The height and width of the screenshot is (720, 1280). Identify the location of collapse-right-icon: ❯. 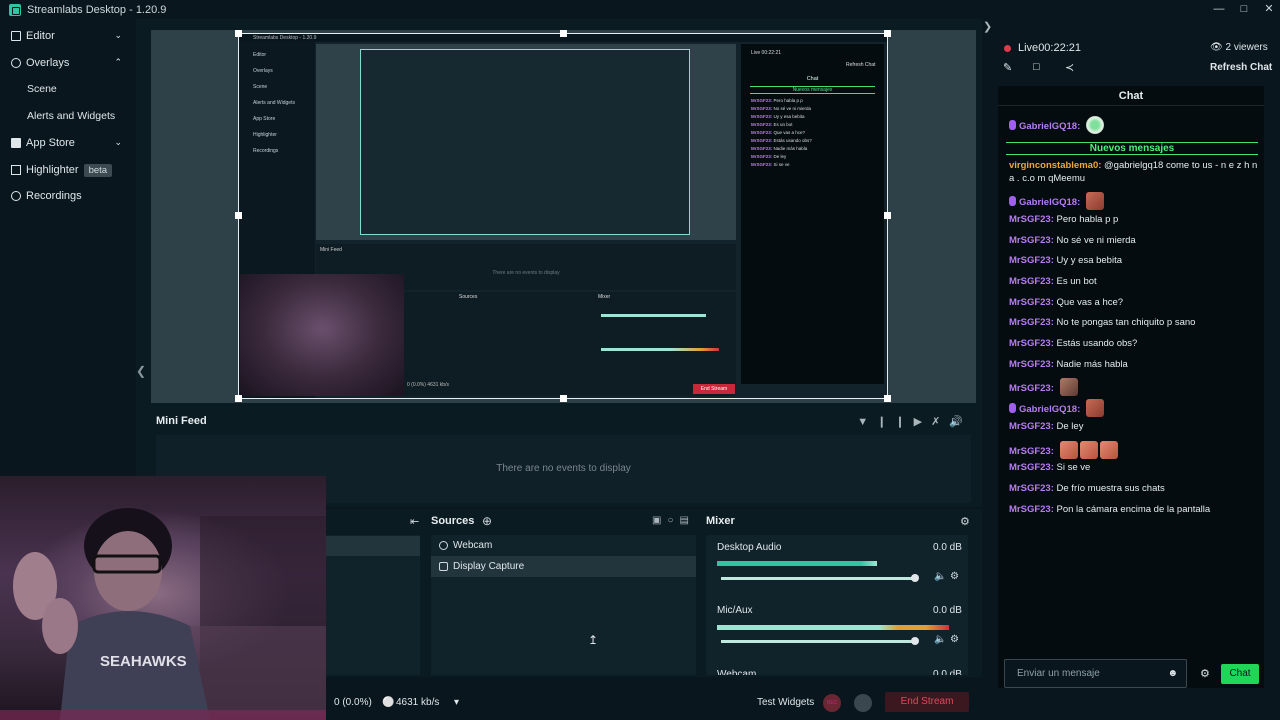
(987, 26).